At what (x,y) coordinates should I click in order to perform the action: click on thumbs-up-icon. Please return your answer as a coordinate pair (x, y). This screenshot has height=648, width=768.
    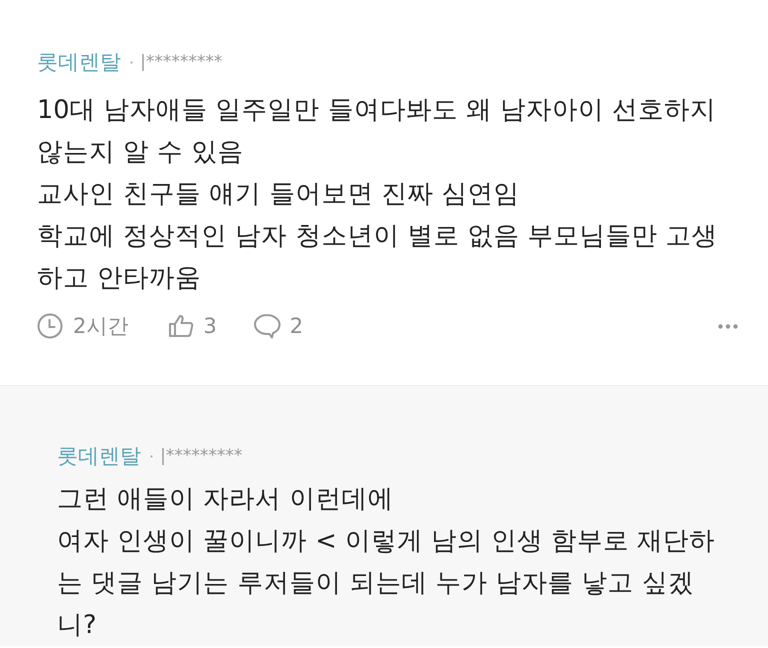
    Looking at the image, I should click on (181, 326).